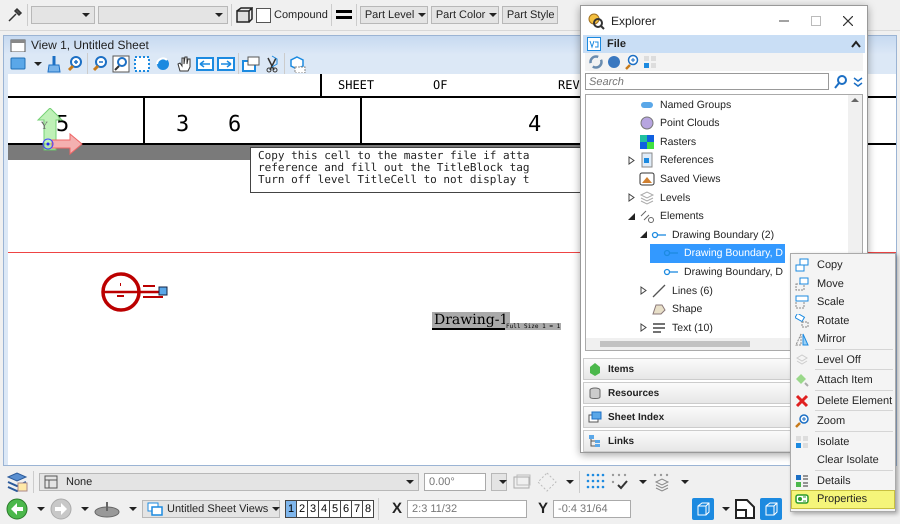 The height and width of the screenshot is (524, 900). Describe the element at coordinates (346, 509) in the screenshot. I see `view-number-button: 6` at that location.